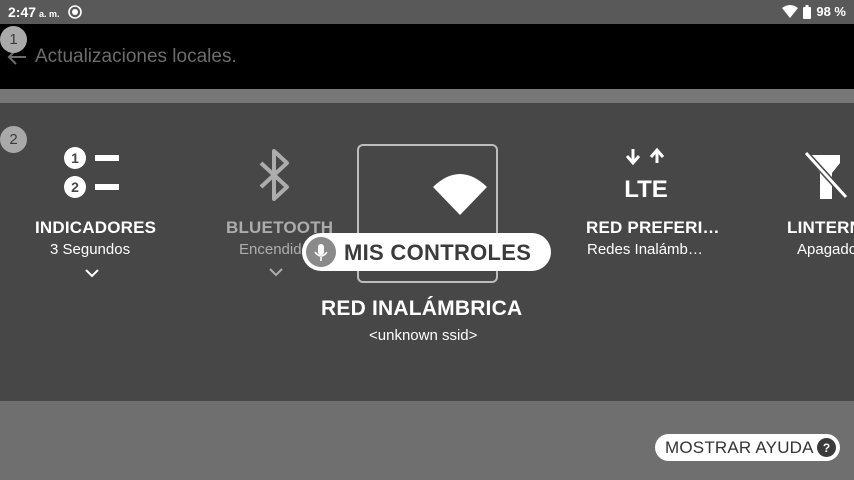 Image resolution: width=854 pixels, height=480 pixels. Describe the element at coordinates (321, 252) in the screenshot. I see `mic-icon` at that location.